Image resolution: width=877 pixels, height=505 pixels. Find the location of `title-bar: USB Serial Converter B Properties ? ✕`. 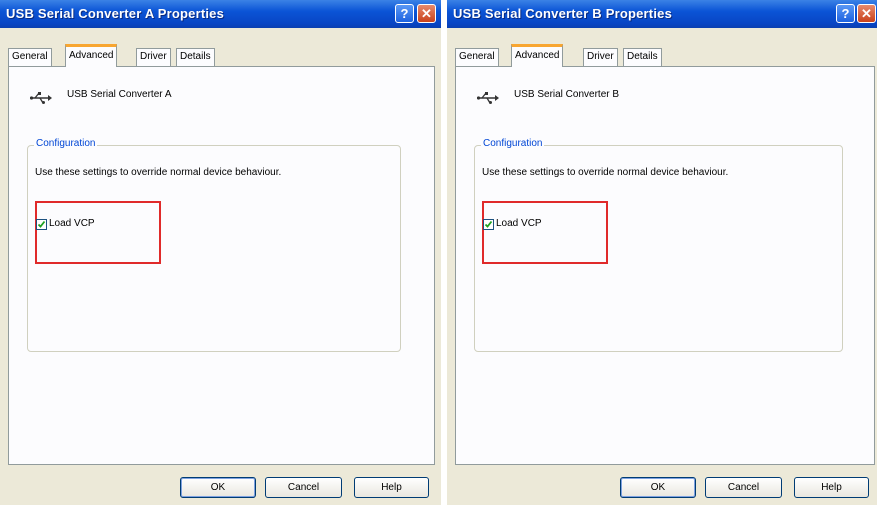

title-bar: USB Serial Converter B Properties ? ✕ is located at coordinates (662, 14).